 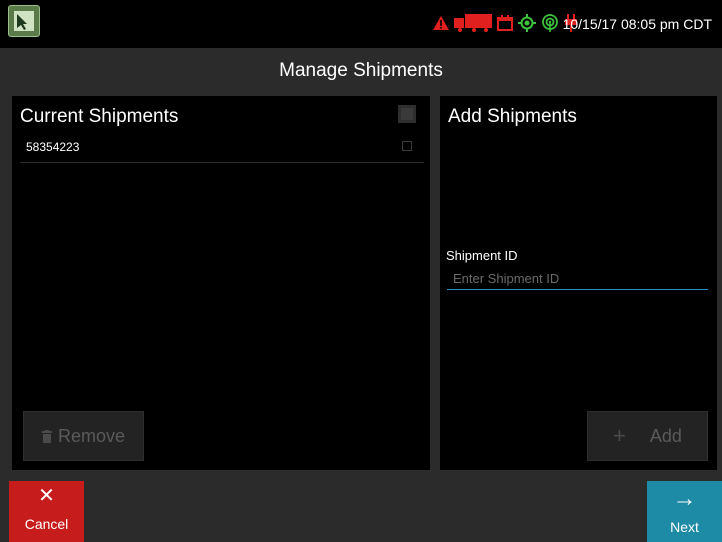 I want to click on shipment-row-checkbox, so click(x=407, y=146).